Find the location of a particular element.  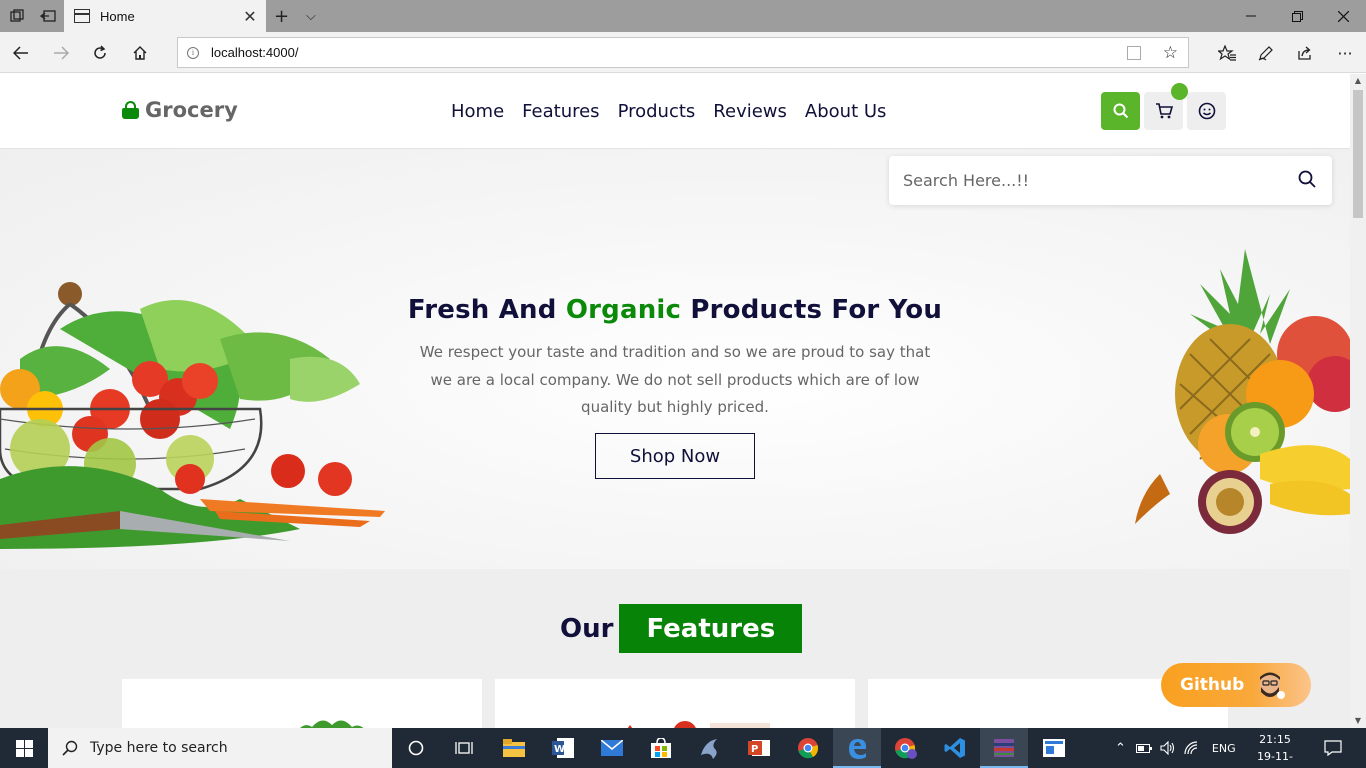

header-icon-buttons is located at coordinates (1163, 111).